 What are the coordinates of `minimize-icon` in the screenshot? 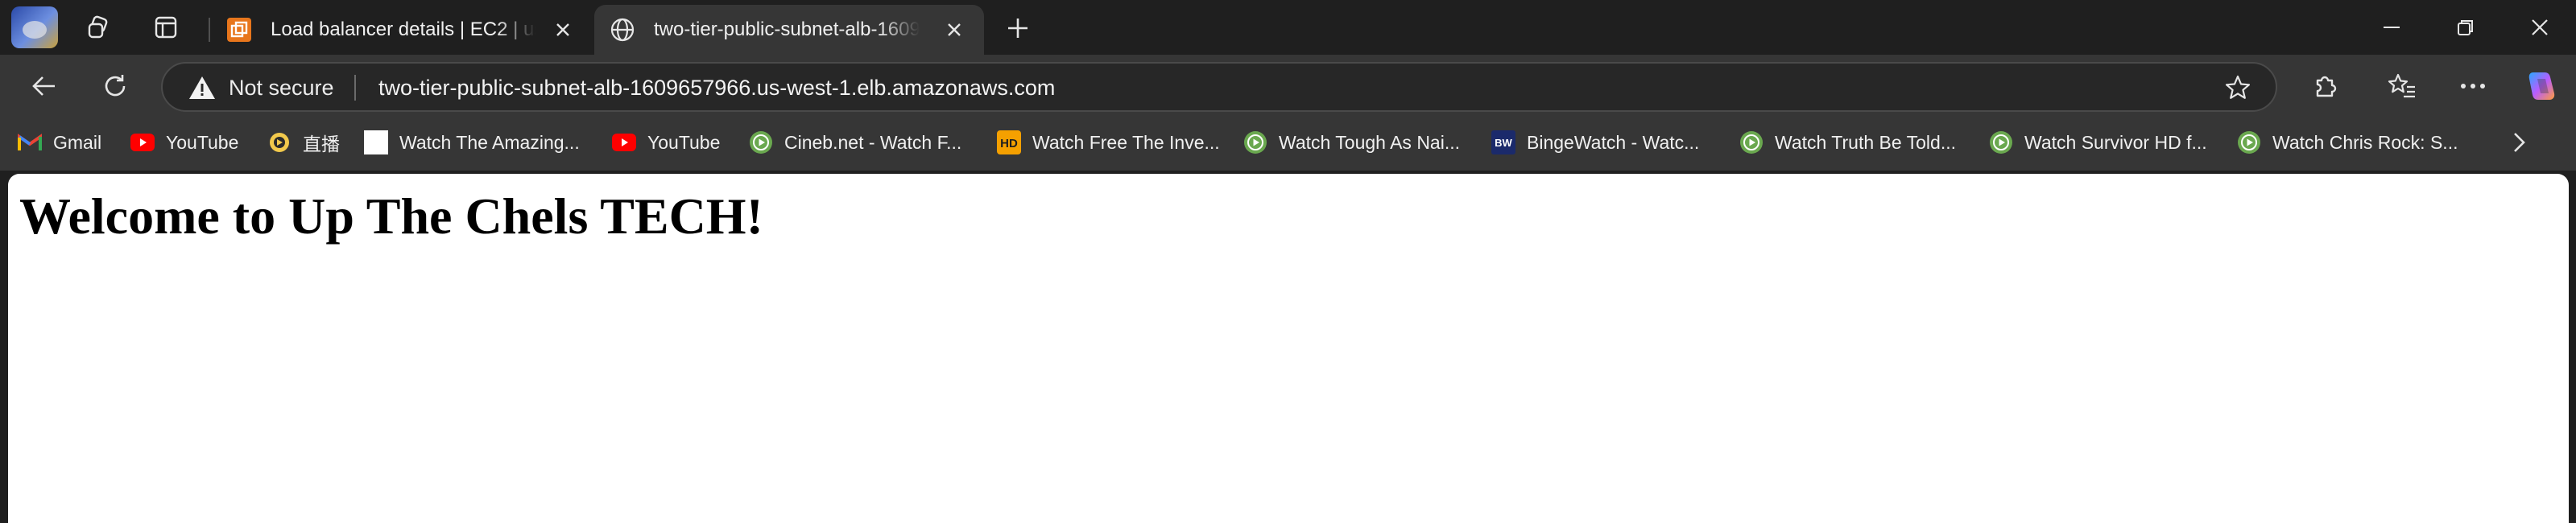 It's located at (2392, 28).